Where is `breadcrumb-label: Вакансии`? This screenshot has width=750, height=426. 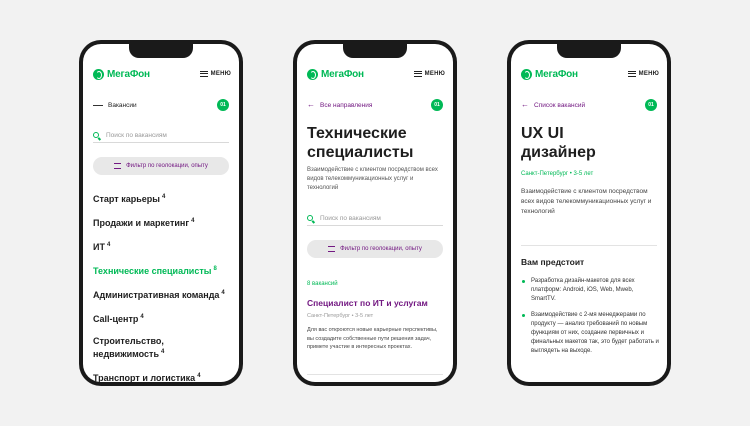
breadcrumb-label: Вакансии is located at coordinates (122, 105).